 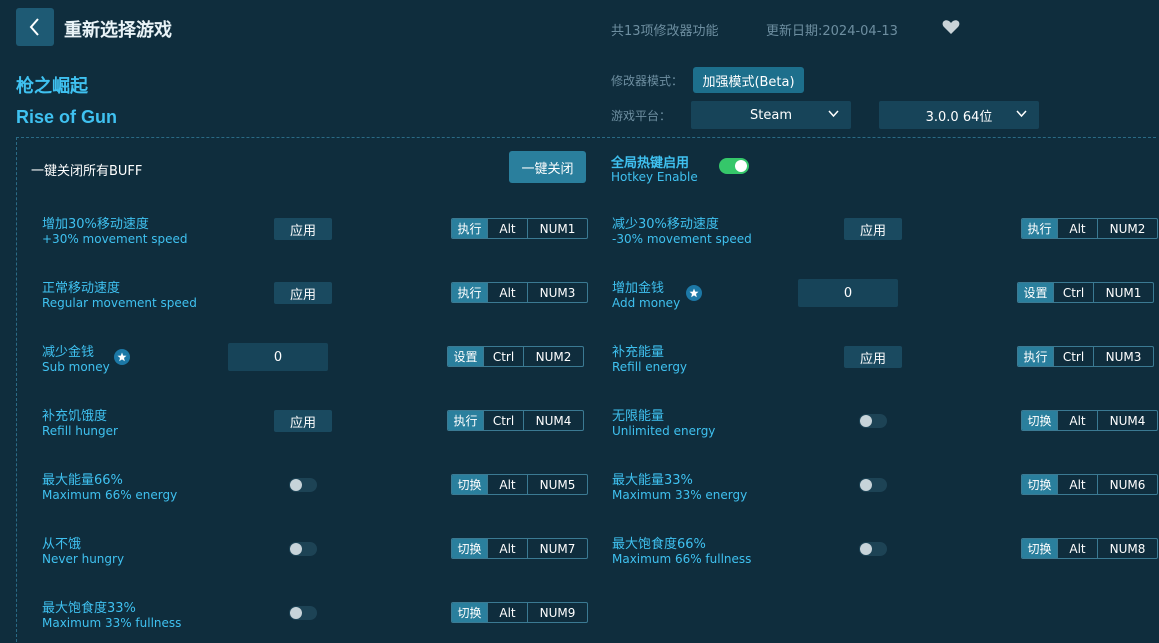 I want to click on star-badge, so click(x=694, y=293).